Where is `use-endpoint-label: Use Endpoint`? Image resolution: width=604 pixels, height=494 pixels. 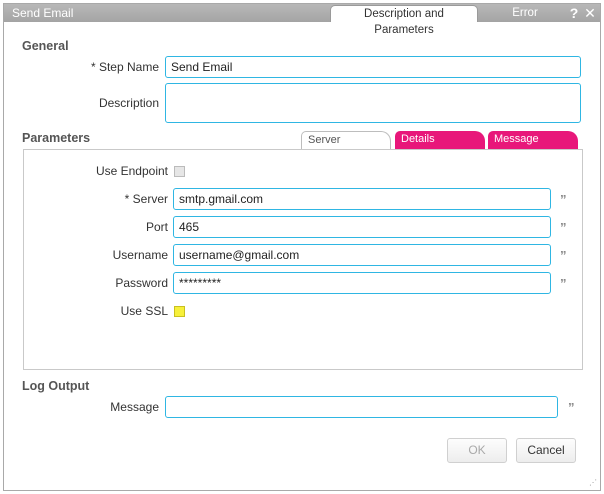 use-endpoint-label: Use Endpoint is located at coordinates (131, 171).